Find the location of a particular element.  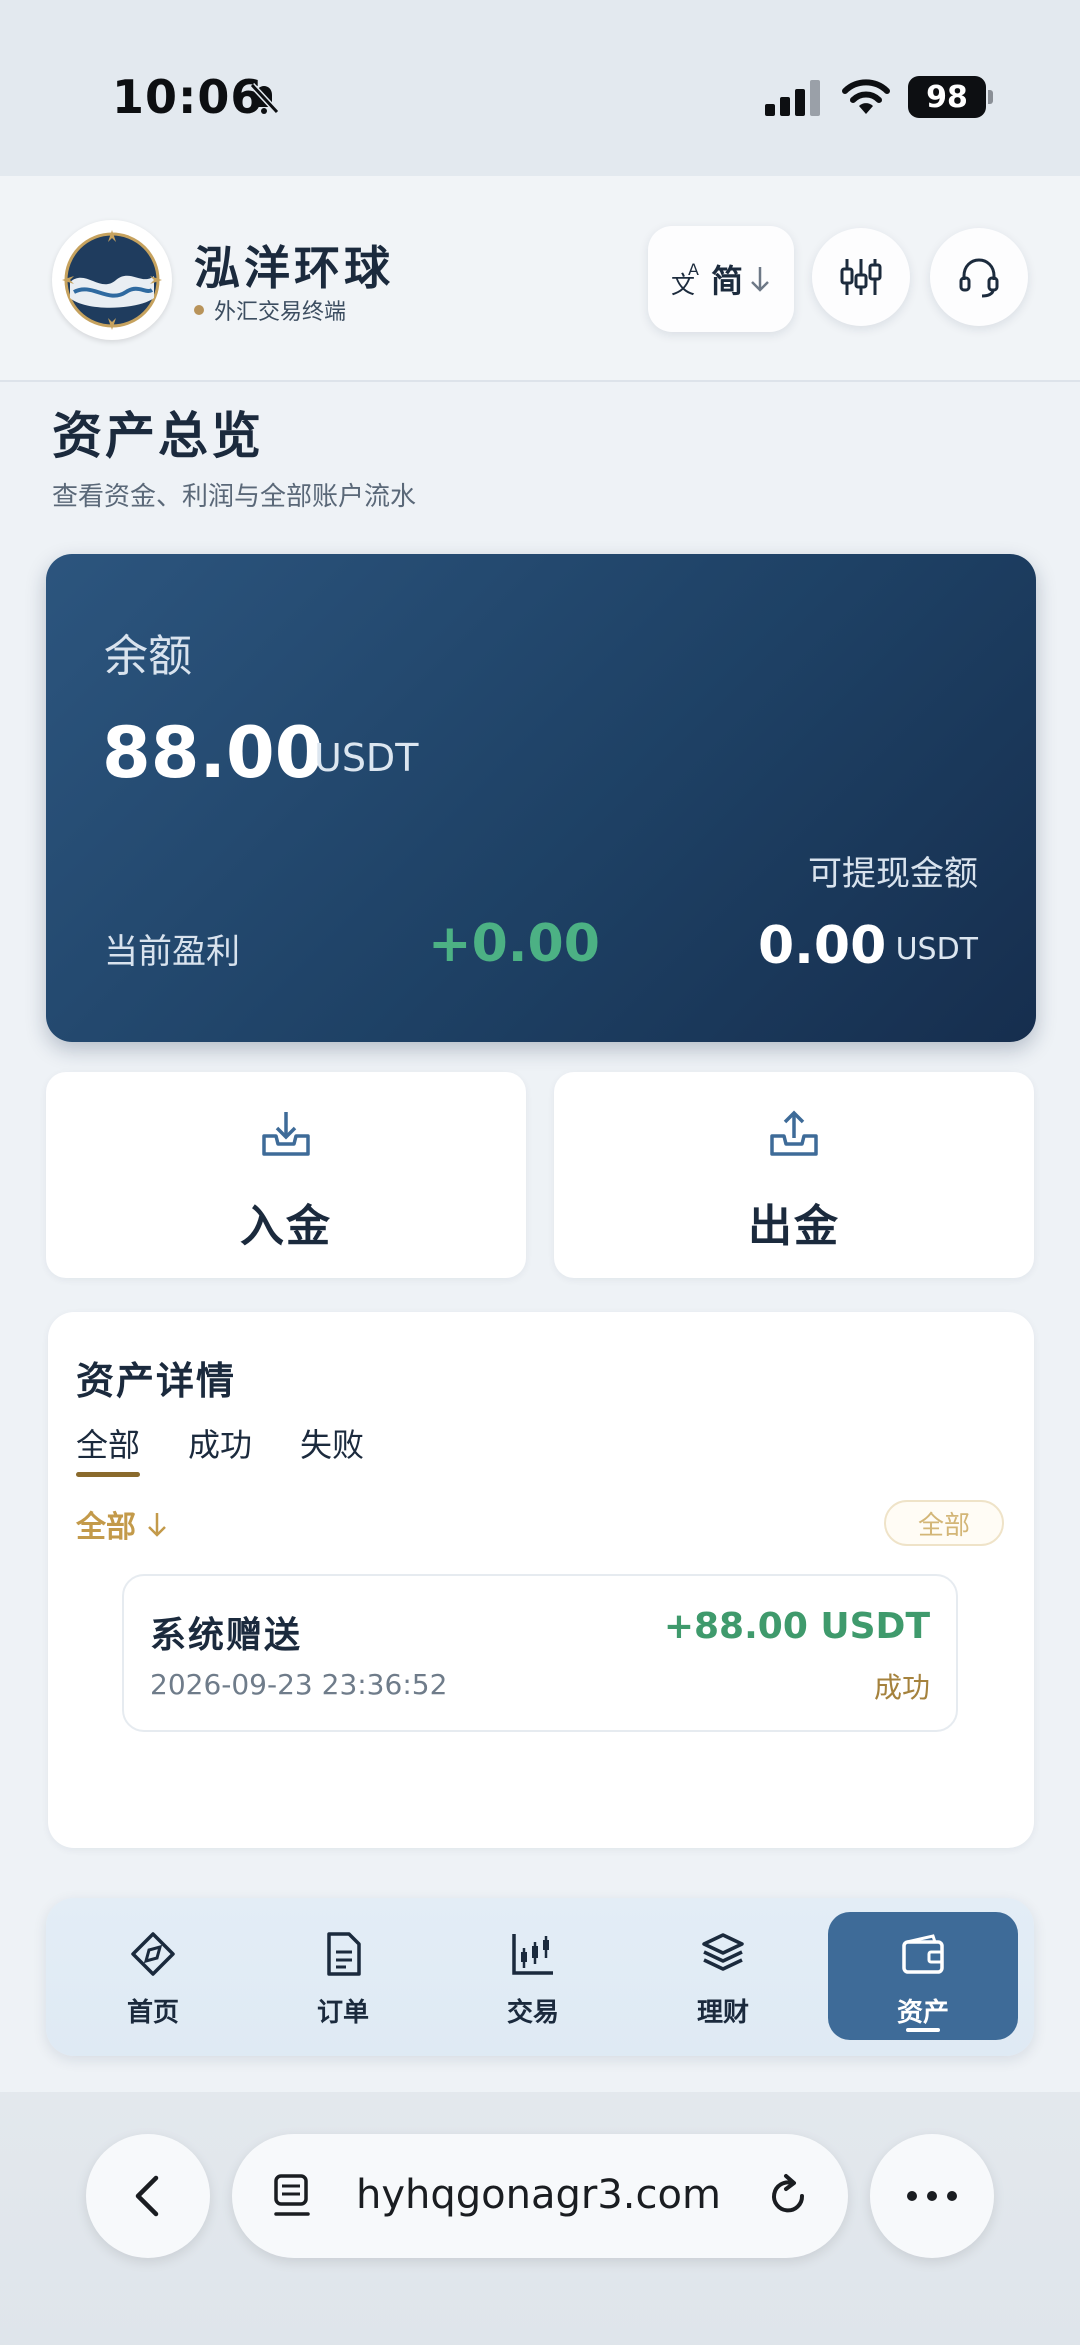

balance-label: 余额 is located at coordinates (148, 656).